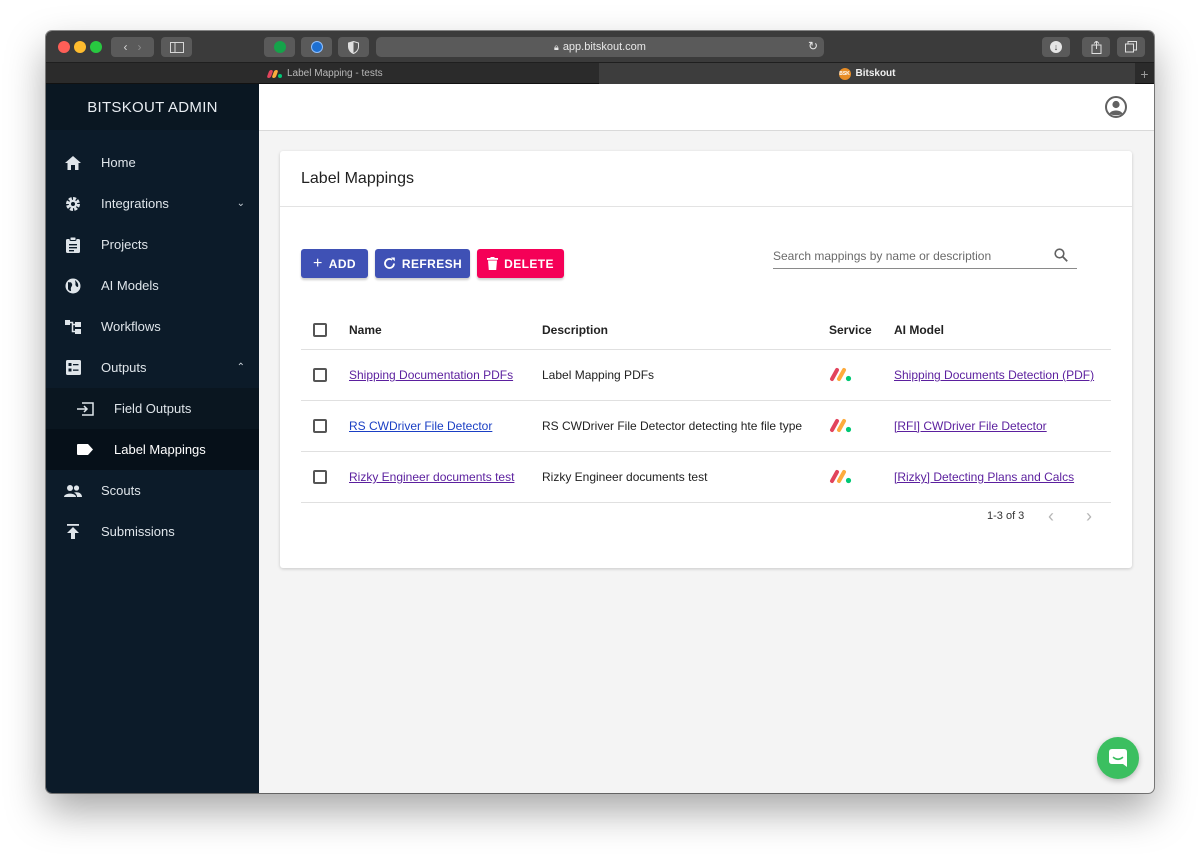  I want to click on column-header-name: Name, so click(365, 330).